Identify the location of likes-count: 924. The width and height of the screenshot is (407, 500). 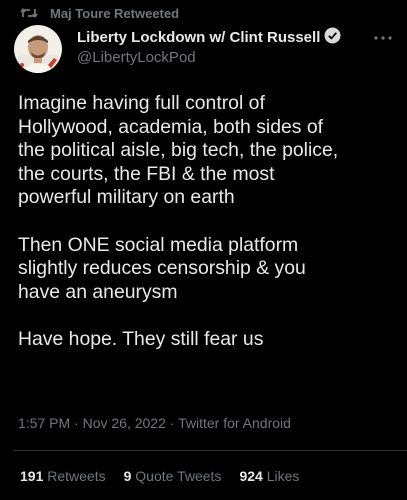
(251, 476).